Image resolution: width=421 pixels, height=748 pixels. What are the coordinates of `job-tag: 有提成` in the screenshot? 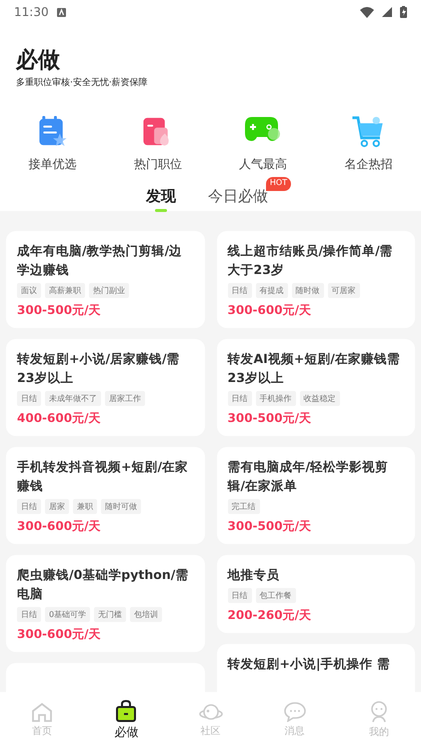 It's located at (272, 290).